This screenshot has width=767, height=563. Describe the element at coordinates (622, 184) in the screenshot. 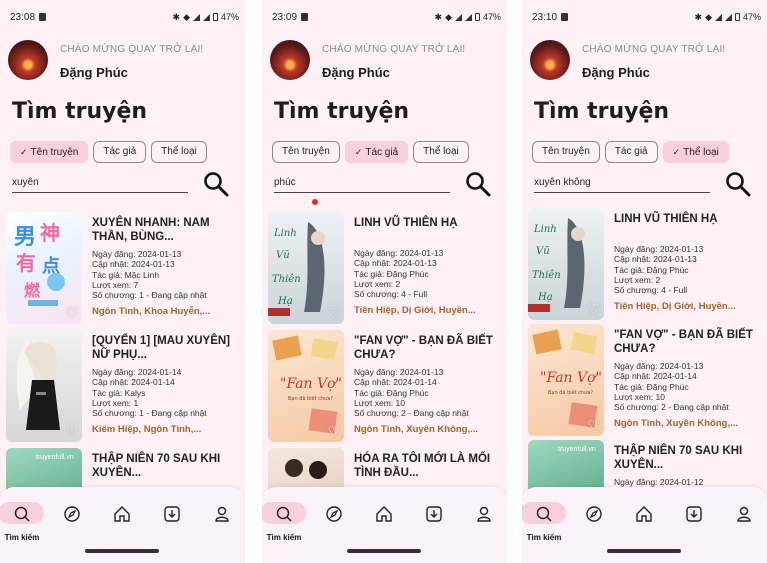

I see `search-input: xuyên không` at that location.